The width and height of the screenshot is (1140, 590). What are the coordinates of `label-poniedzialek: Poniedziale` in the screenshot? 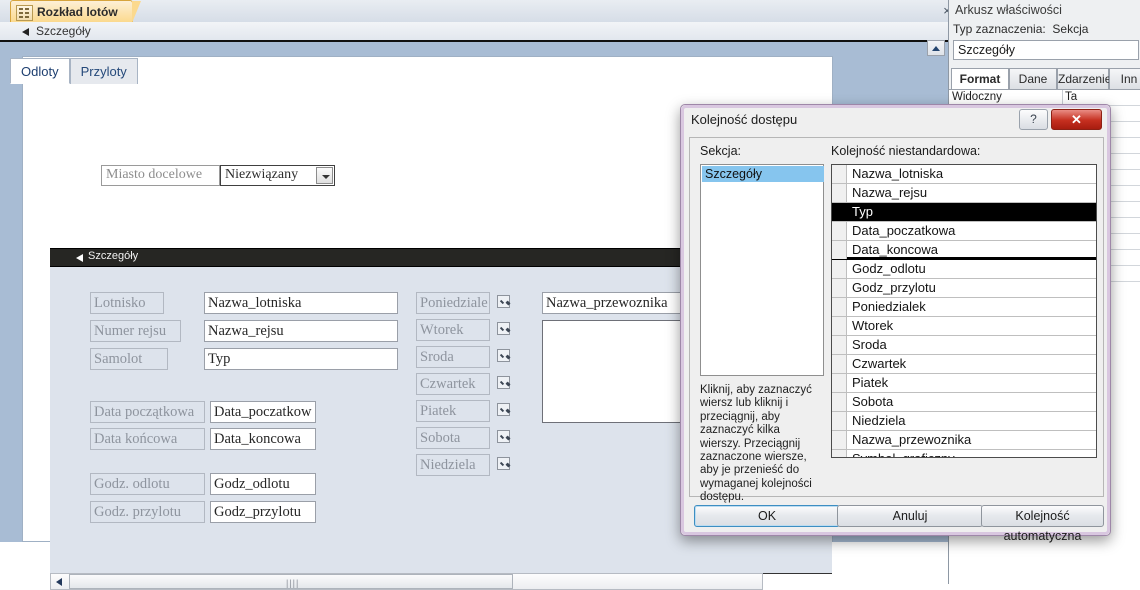 It's located at (453, 303).